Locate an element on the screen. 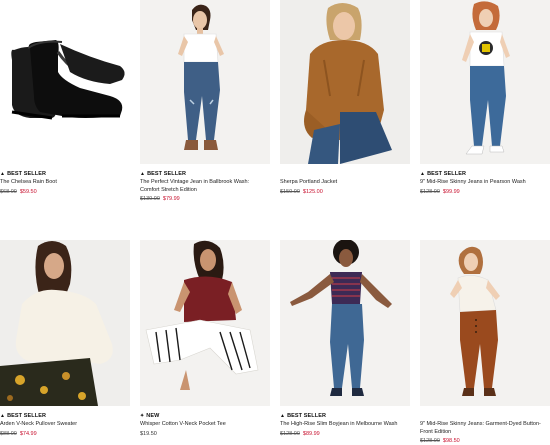 The height and width of the screenshot is (445, 550). product-price: $68.00 $59.50 is located at coordinates (65, 192).